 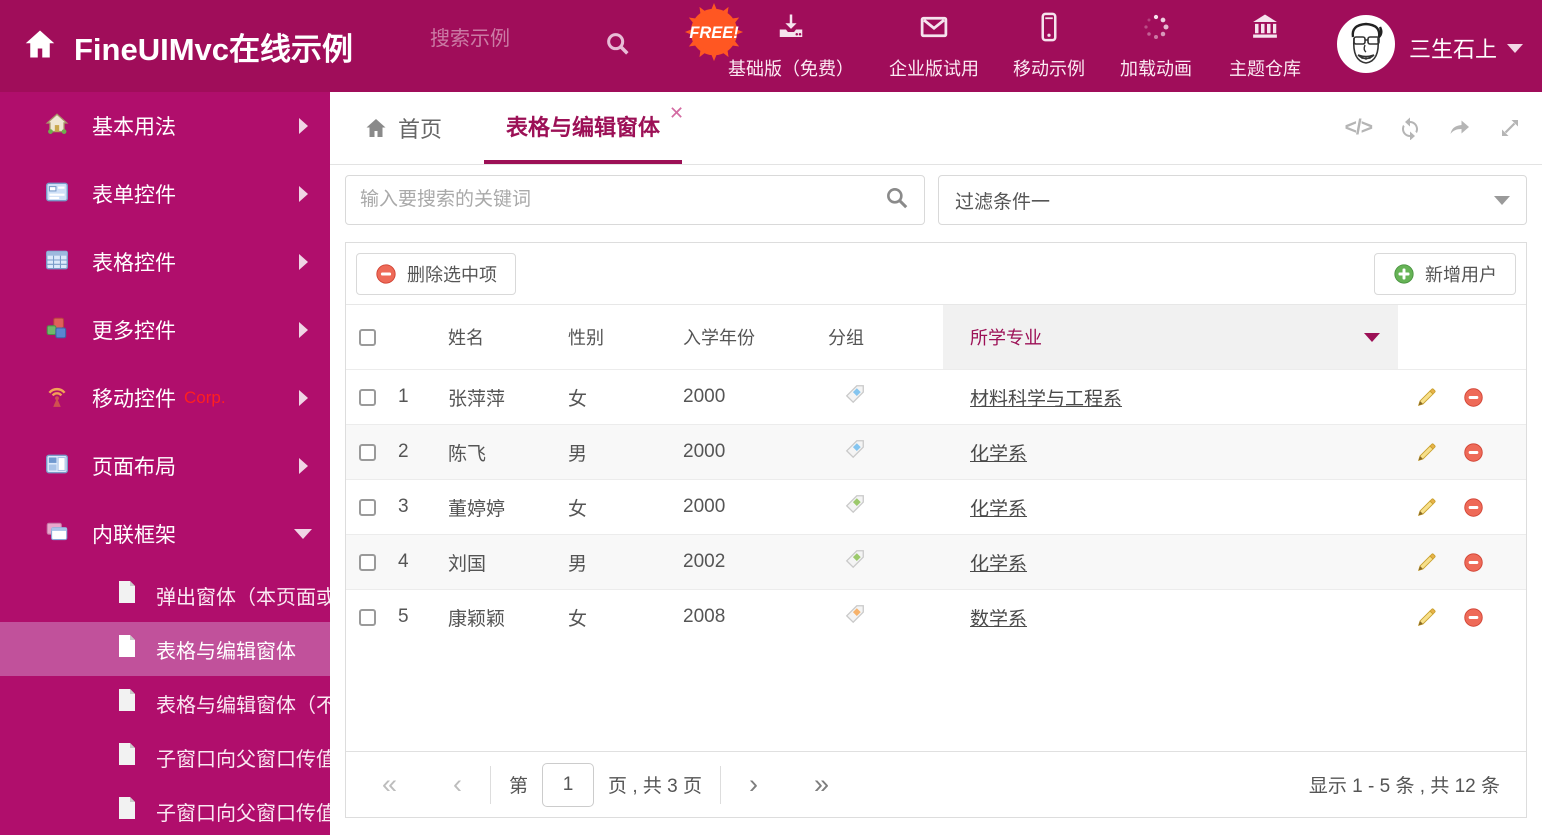 I want to click on record-summary: 显示 1 - 5 条 , 共 12 条, so click(x=1404, y=786).